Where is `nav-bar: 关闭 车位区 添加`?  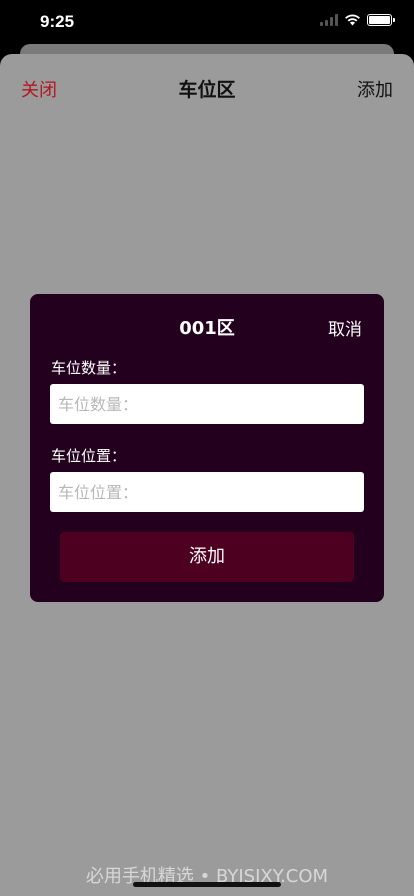
nav-bar: 关闭 车位区 添加 is located at coordinates (207, 86).